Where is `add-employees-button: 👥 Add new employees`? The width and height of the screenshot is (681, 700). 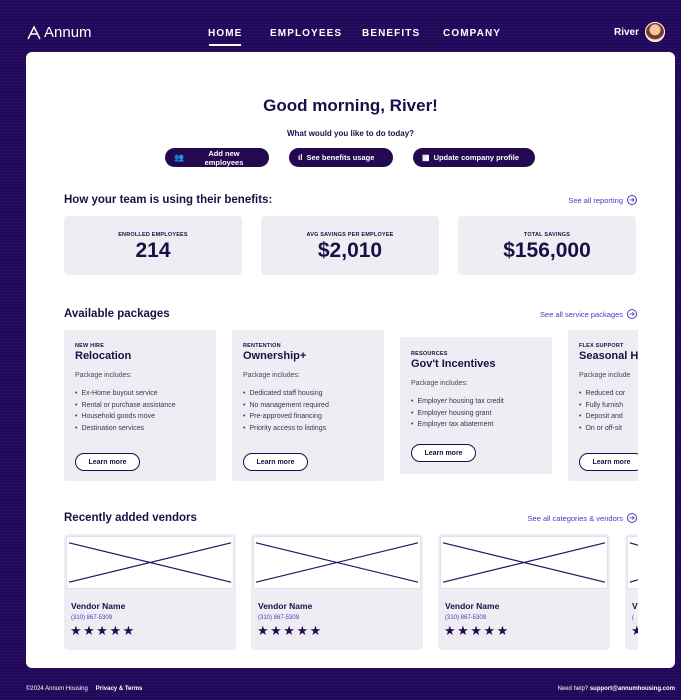
add-employees-button: 👥 Add new employees is located at coordinates (217, 157).